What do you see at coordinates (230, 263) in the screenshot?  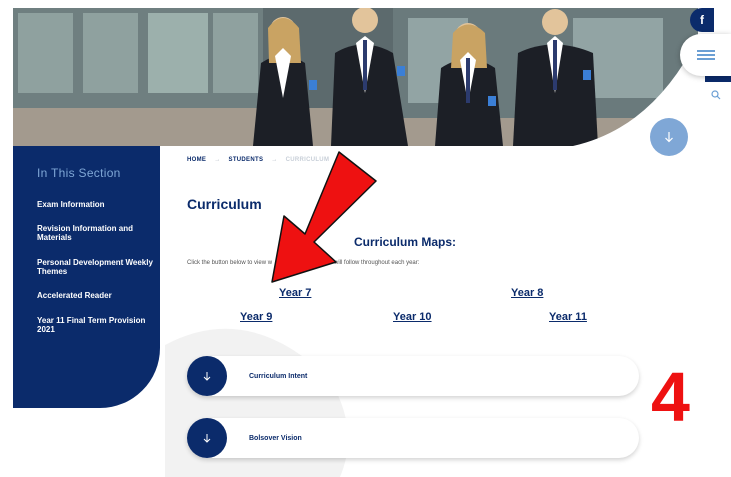 I see `intro-text-start: Click the button below to view w` at bounding box center [230, 263].